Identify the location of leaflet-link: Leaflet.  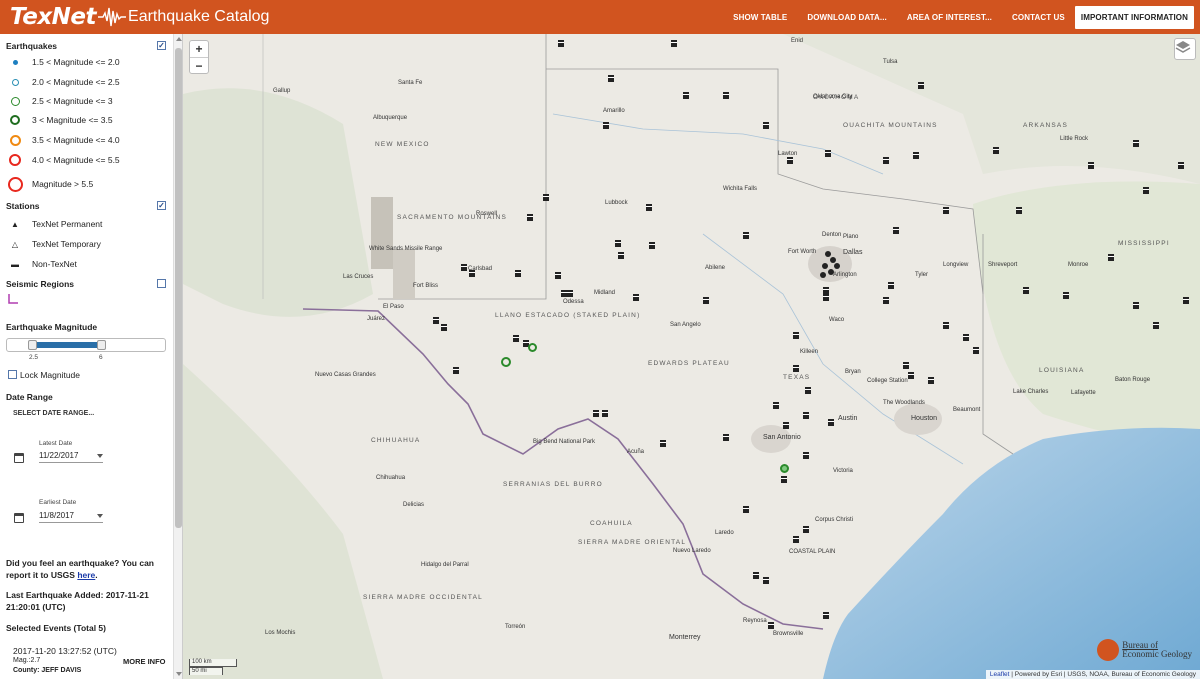
(1000, 674).